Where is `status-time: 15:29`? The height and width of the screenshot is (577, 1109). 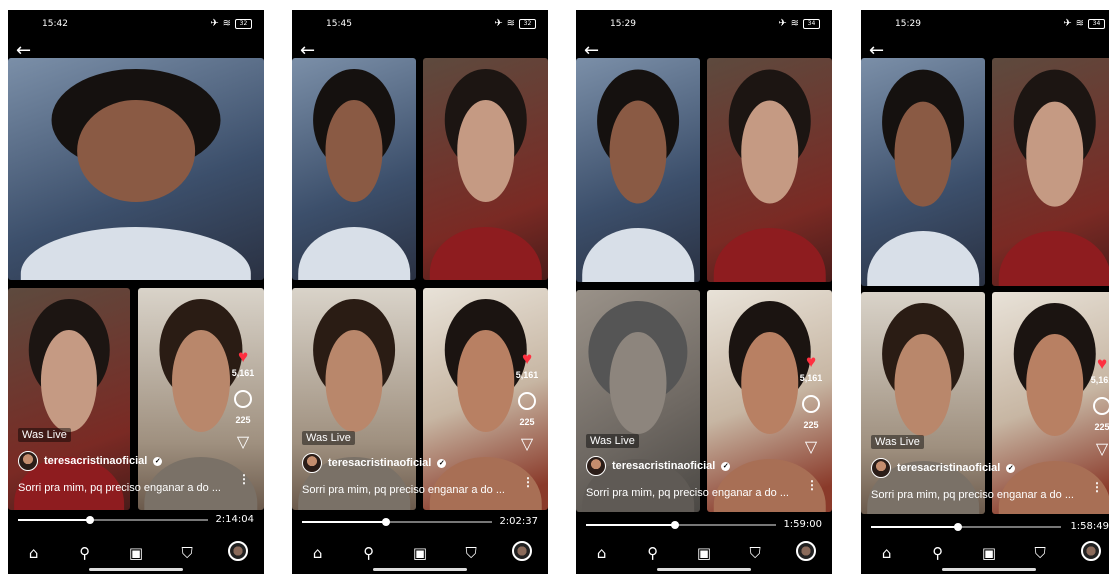 status-time: 15:29 is located at coordinates (623, 24).